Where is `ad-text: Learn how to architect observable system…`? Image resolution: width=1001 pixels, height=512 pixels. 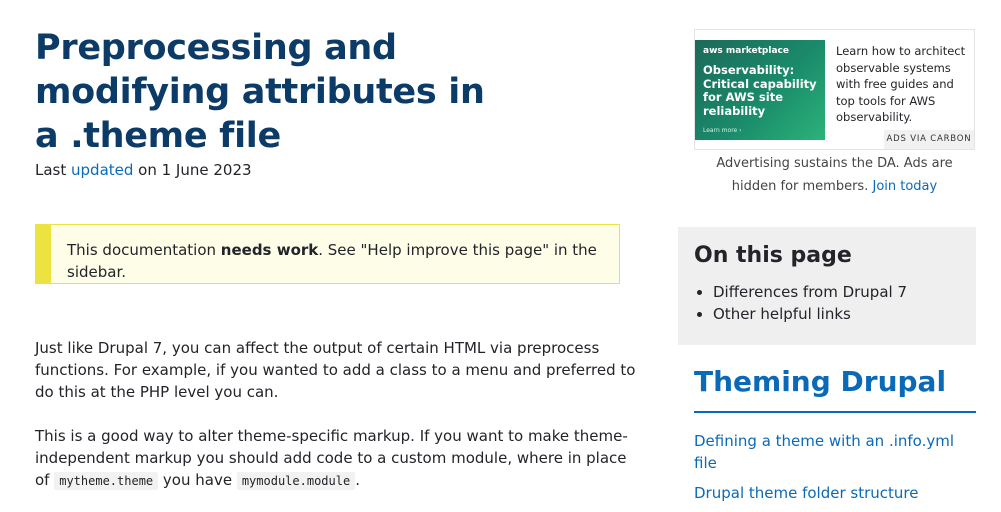 ad-text: Learn how to architect observable system… is located at coordinates (901, 84).